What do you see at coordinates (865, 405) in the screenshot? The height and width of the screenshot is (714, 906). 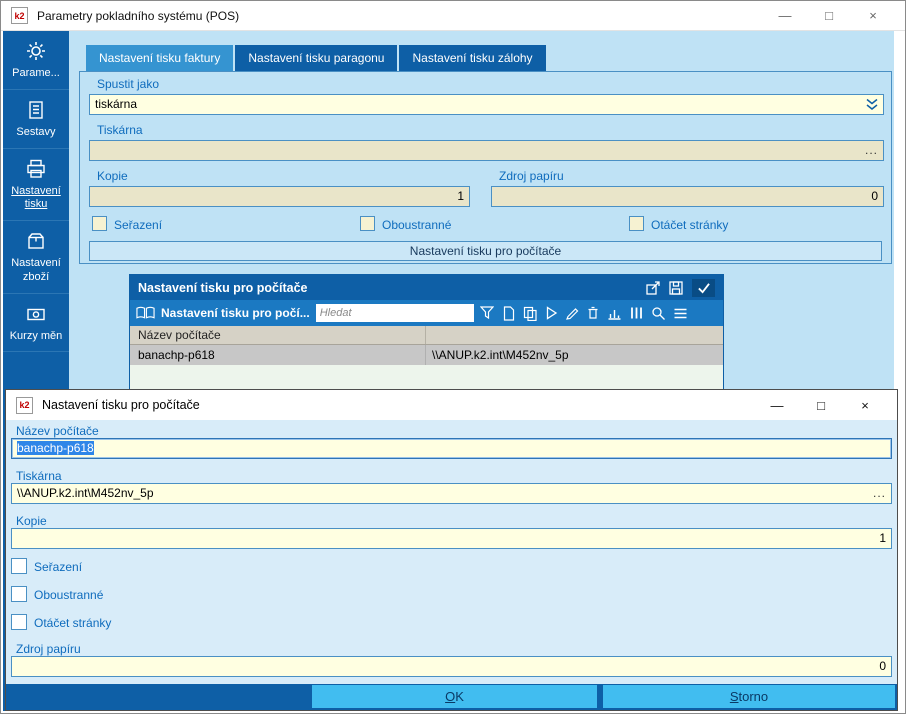 I see `dialog-close-icon: ×` at bounding box center [865, 405].